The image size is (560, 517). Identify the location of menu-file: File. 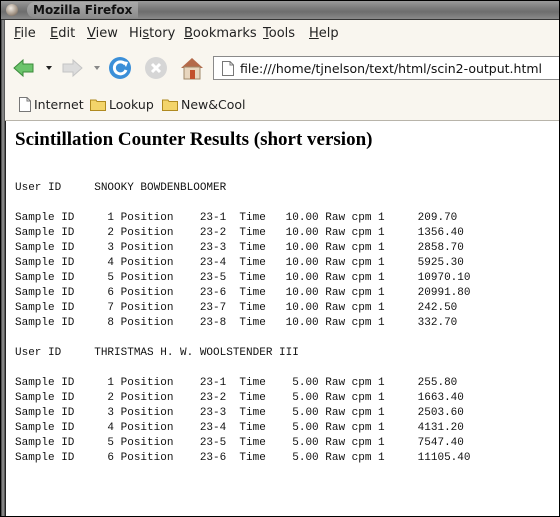
(25, 33).